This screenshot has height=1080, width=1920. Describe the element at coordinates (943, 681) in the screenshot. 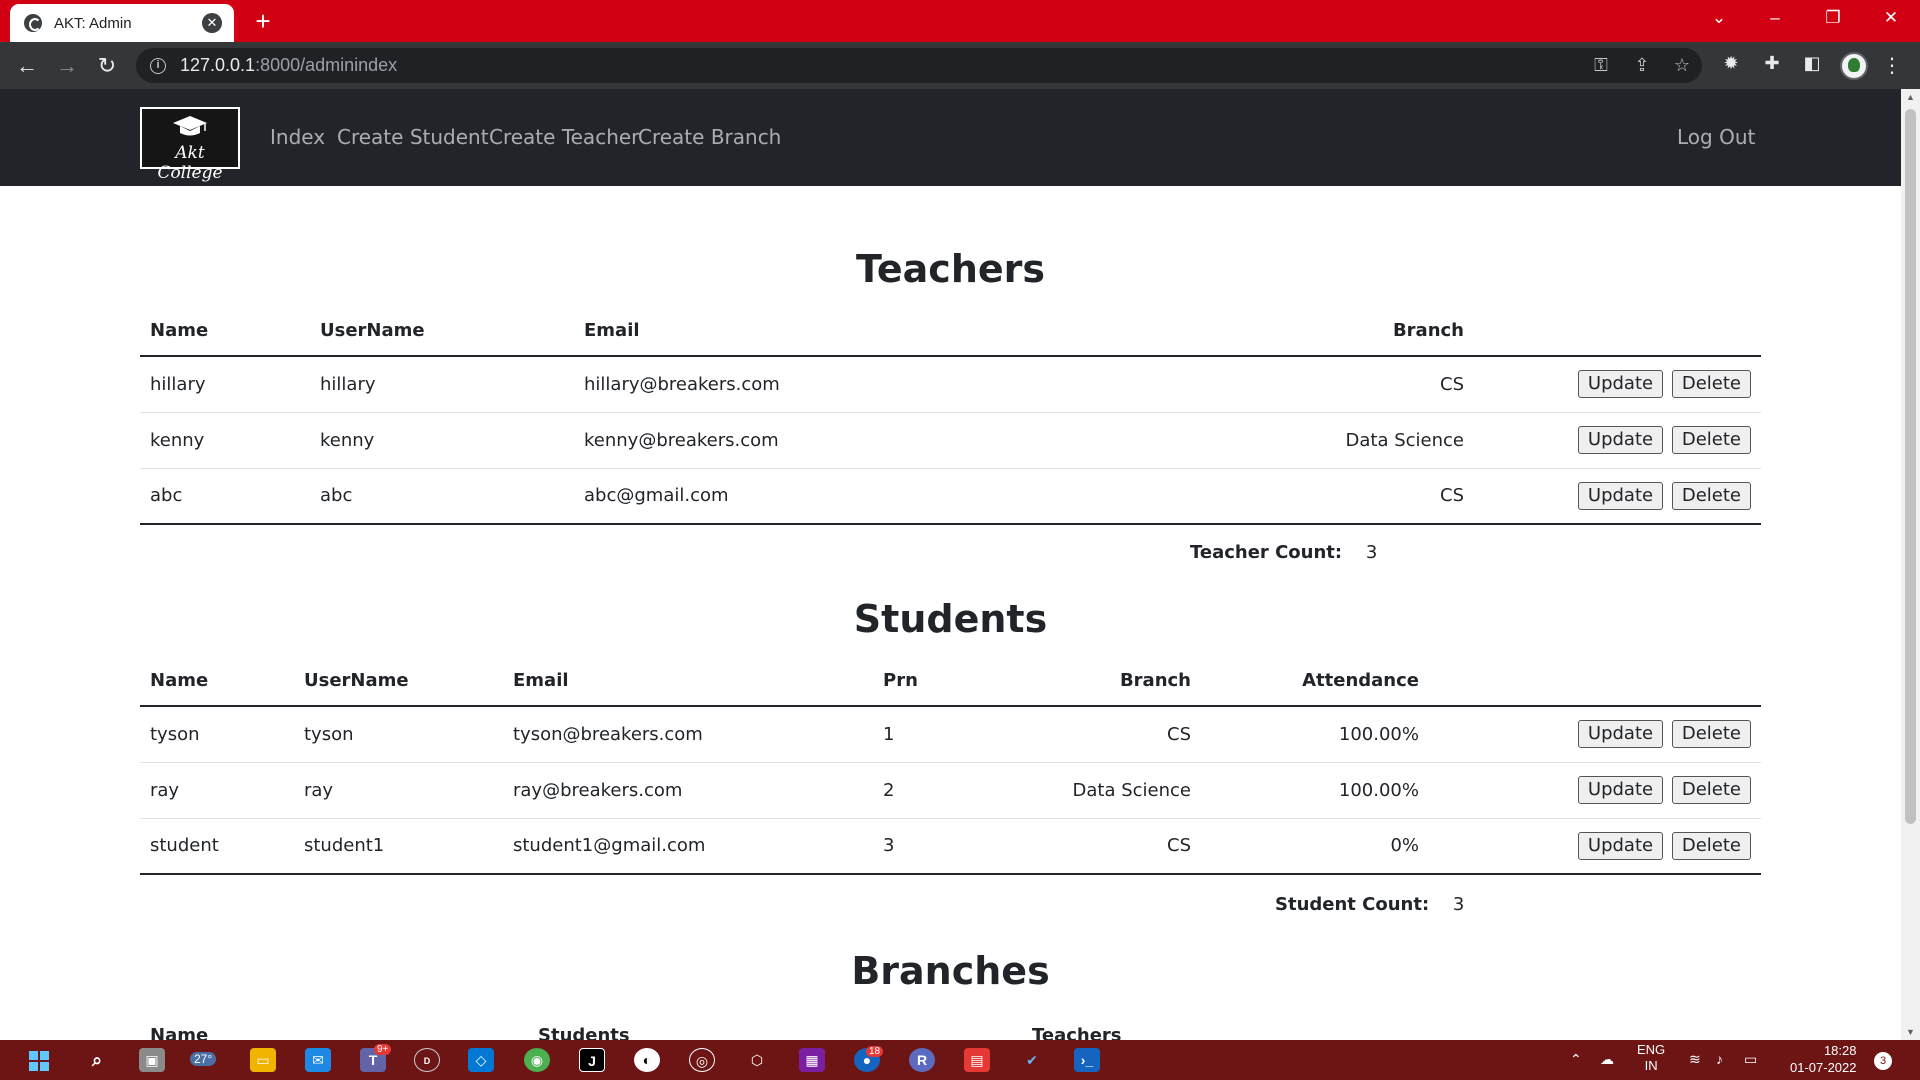

I see `students-header-prn: Prn` at that location.